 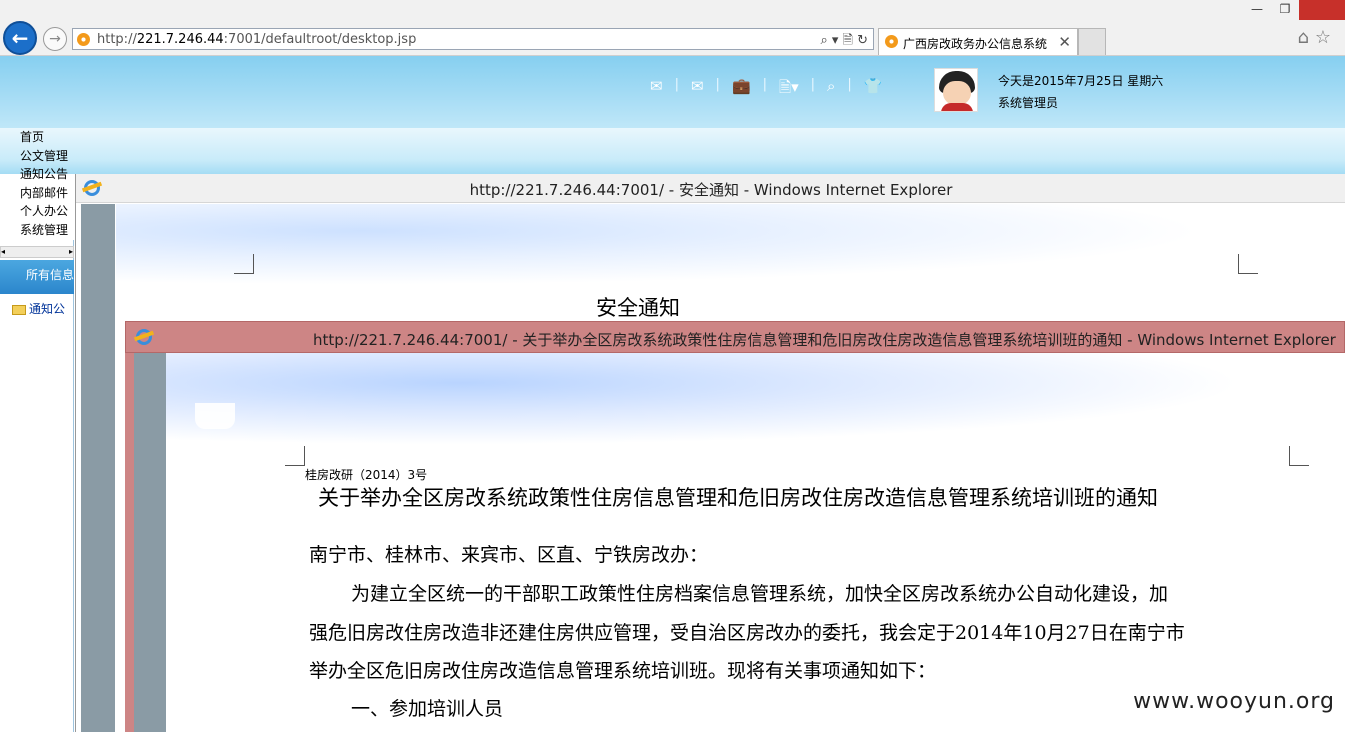 What do you see at coordinates (956, 90) in the screenshot?
I see `avatar` at bounding box center [956, 90].